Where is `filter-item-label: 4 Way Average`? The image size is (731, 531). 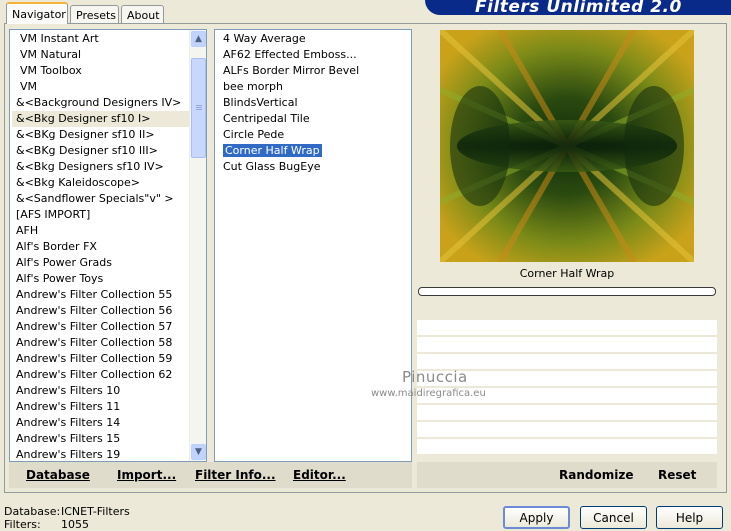
filter-item-label: 4 Way Average is located at coordinates (264, 38).